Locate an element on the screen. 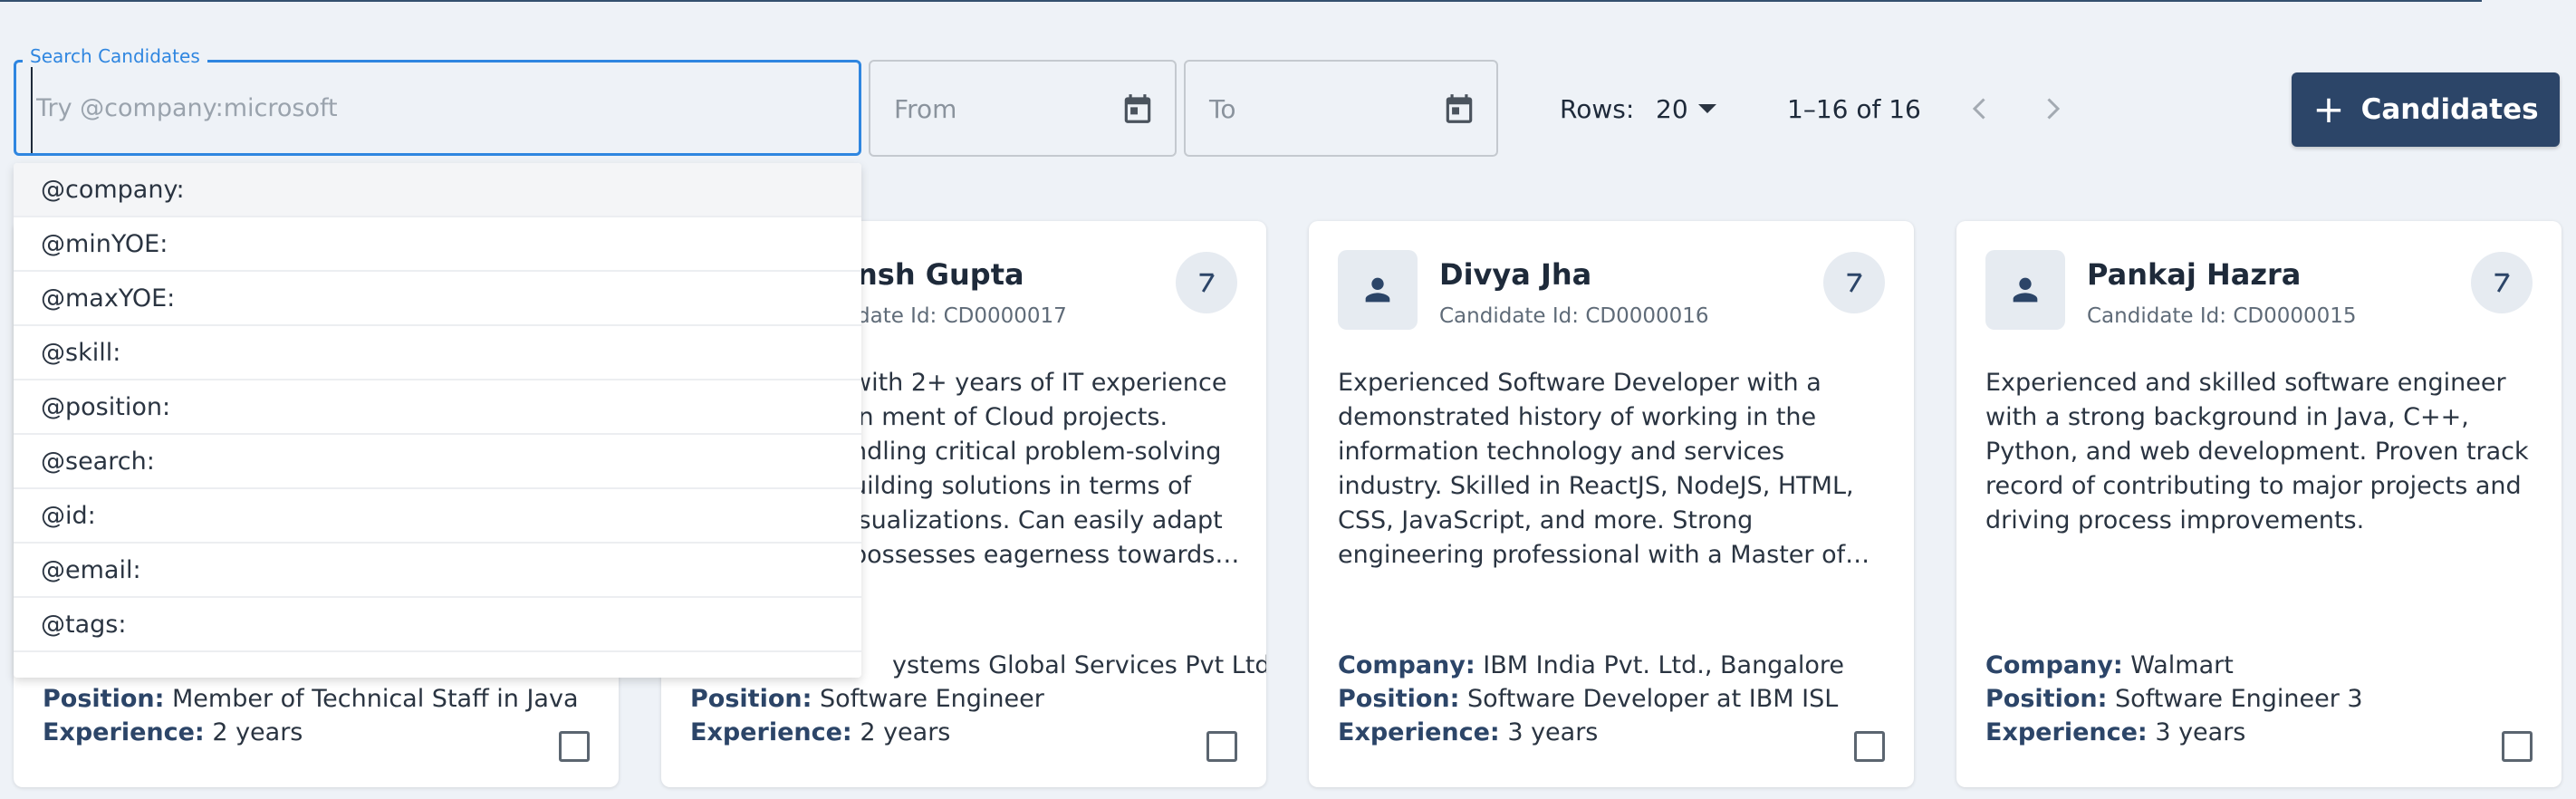 This screenshot has width=2576, height=799. pagination-range: 1–16 of 16 is located at coordinates (1854, 109).